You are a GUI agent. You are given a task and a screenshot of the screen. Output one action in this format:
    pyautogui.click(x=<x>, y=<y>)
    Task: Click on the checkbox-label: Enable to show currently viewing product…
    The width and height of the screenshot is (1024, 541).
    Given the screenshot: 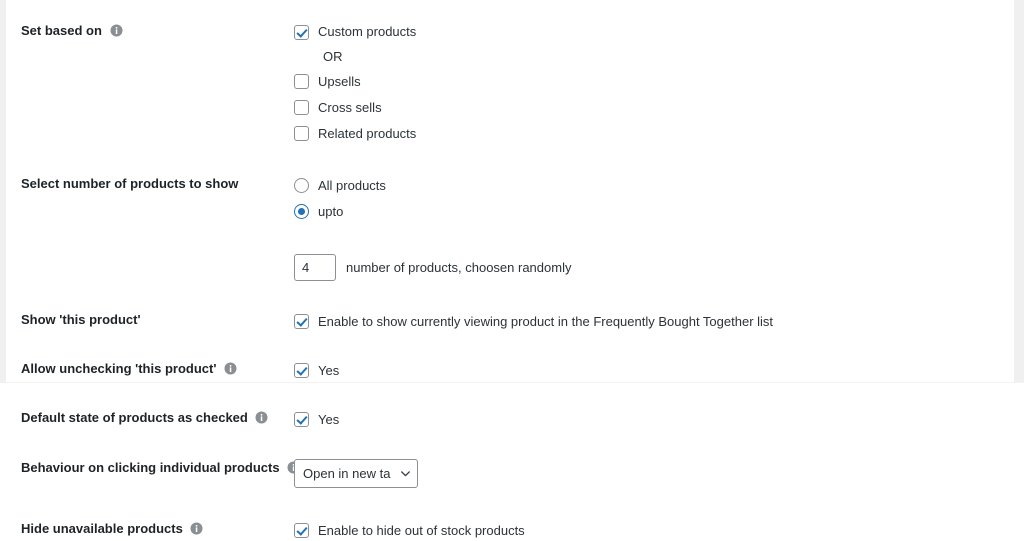 What is the action you would take?
    pyautogui.click(x=546, y=321)
    